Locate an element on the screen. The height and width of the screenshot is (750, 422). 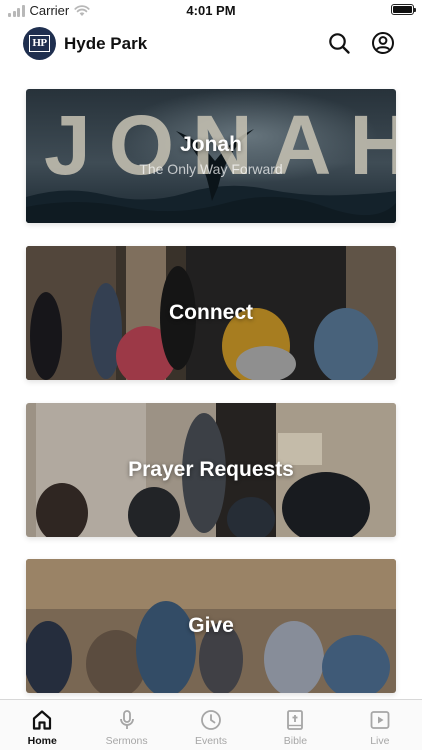
bible-icon is located at coordinates (295, 720).